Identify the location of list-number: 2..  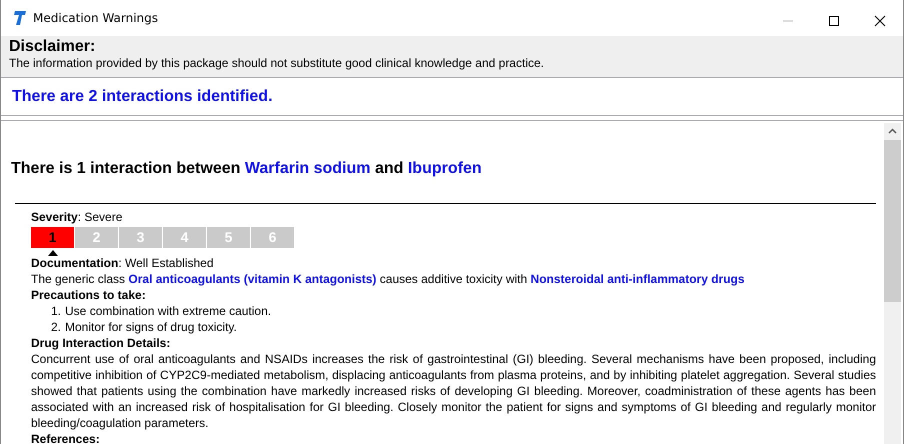
(56, 327).